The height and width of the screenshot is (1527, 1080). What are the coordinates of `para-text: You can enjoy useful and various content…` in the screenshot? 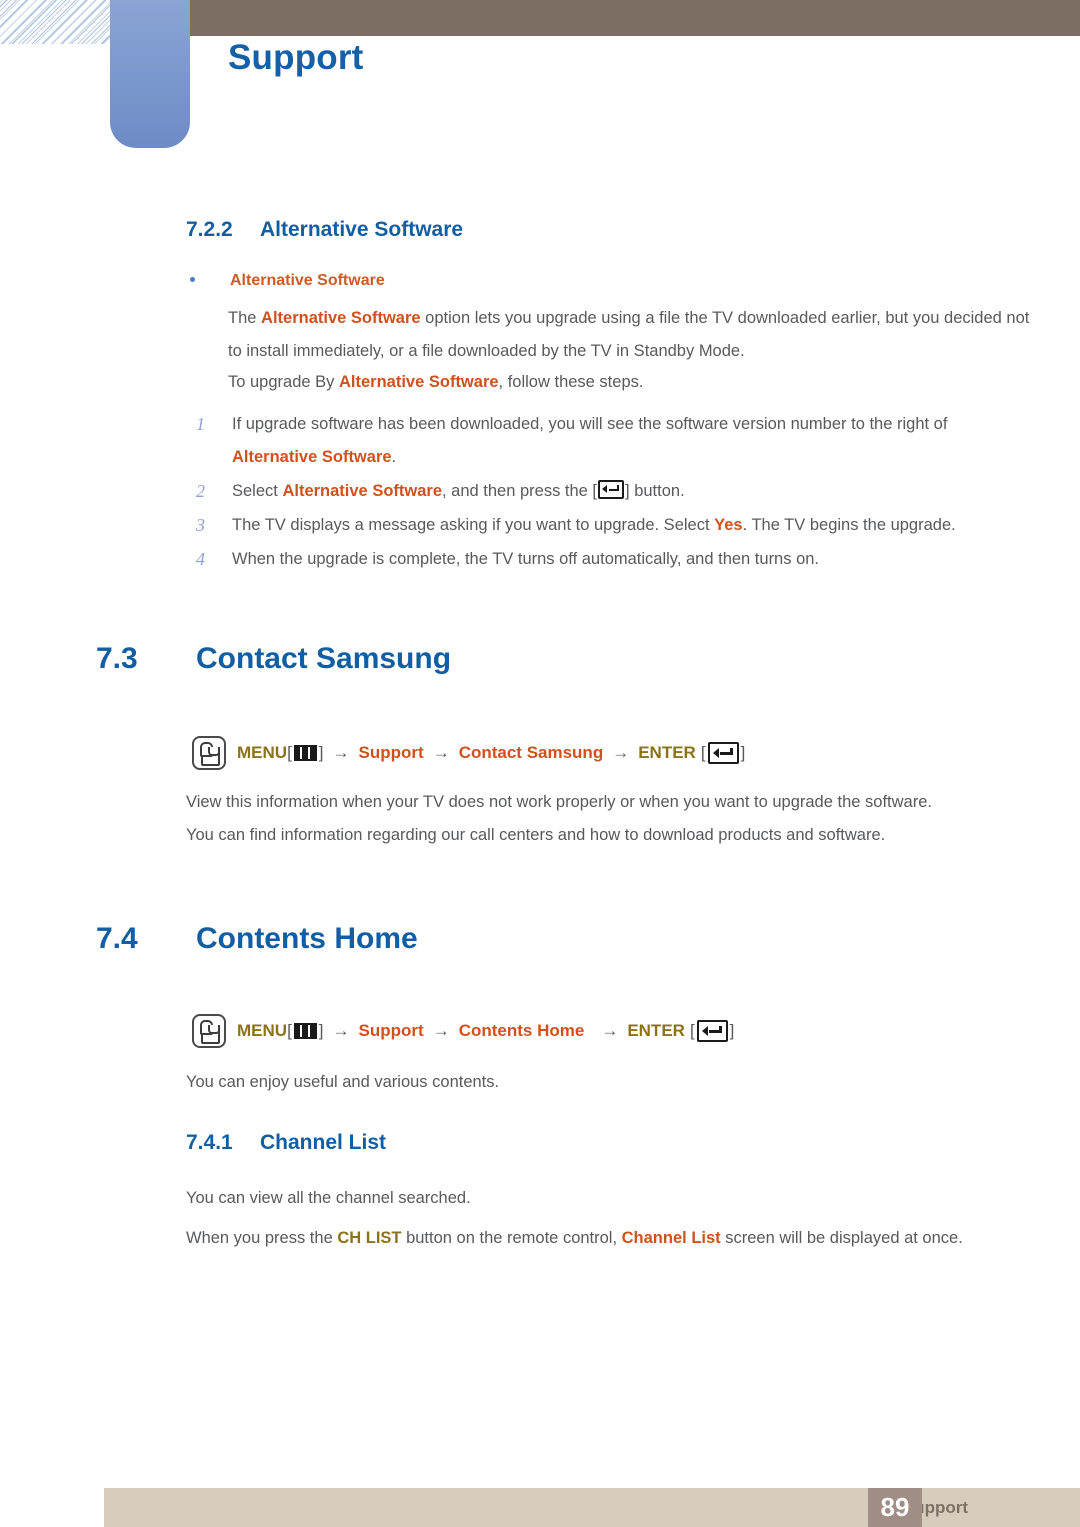 It's located at (343, 1082).